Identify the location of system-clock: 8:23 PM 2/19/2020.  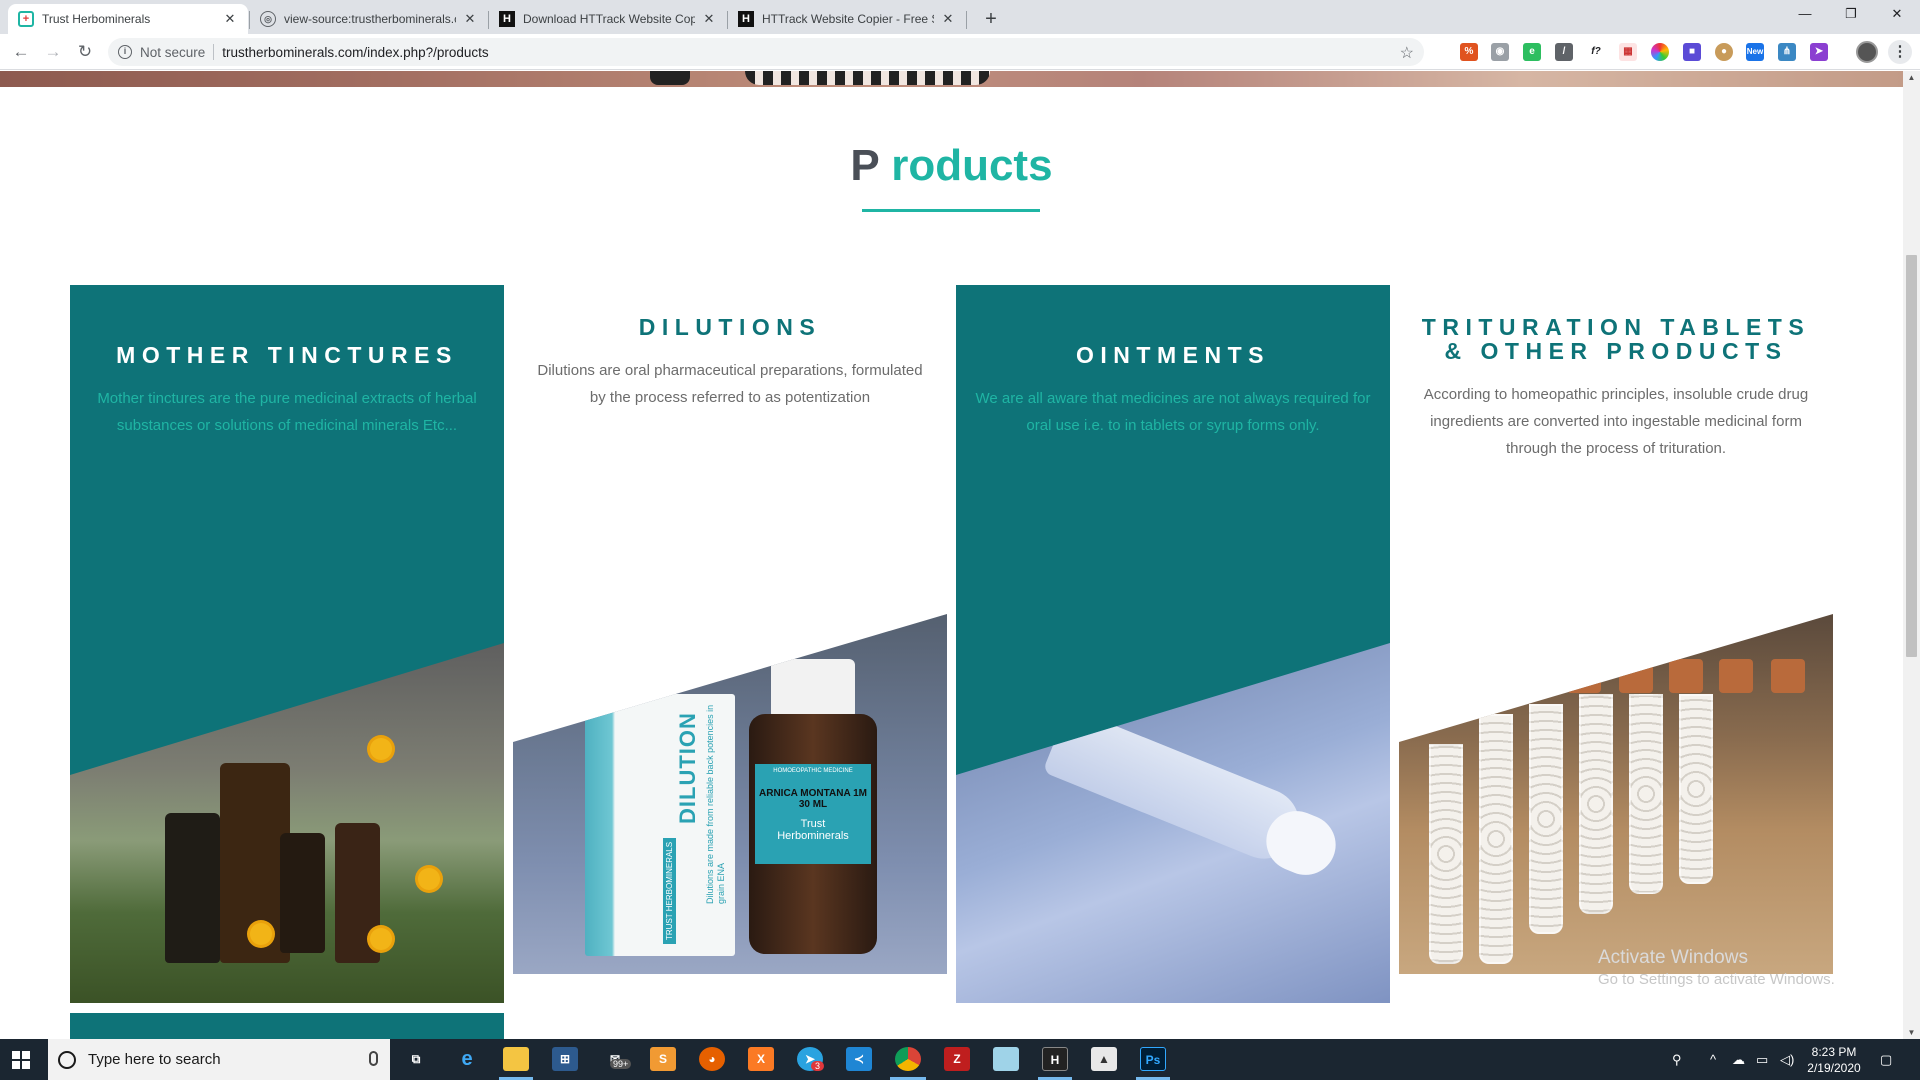
(1834, 1060).